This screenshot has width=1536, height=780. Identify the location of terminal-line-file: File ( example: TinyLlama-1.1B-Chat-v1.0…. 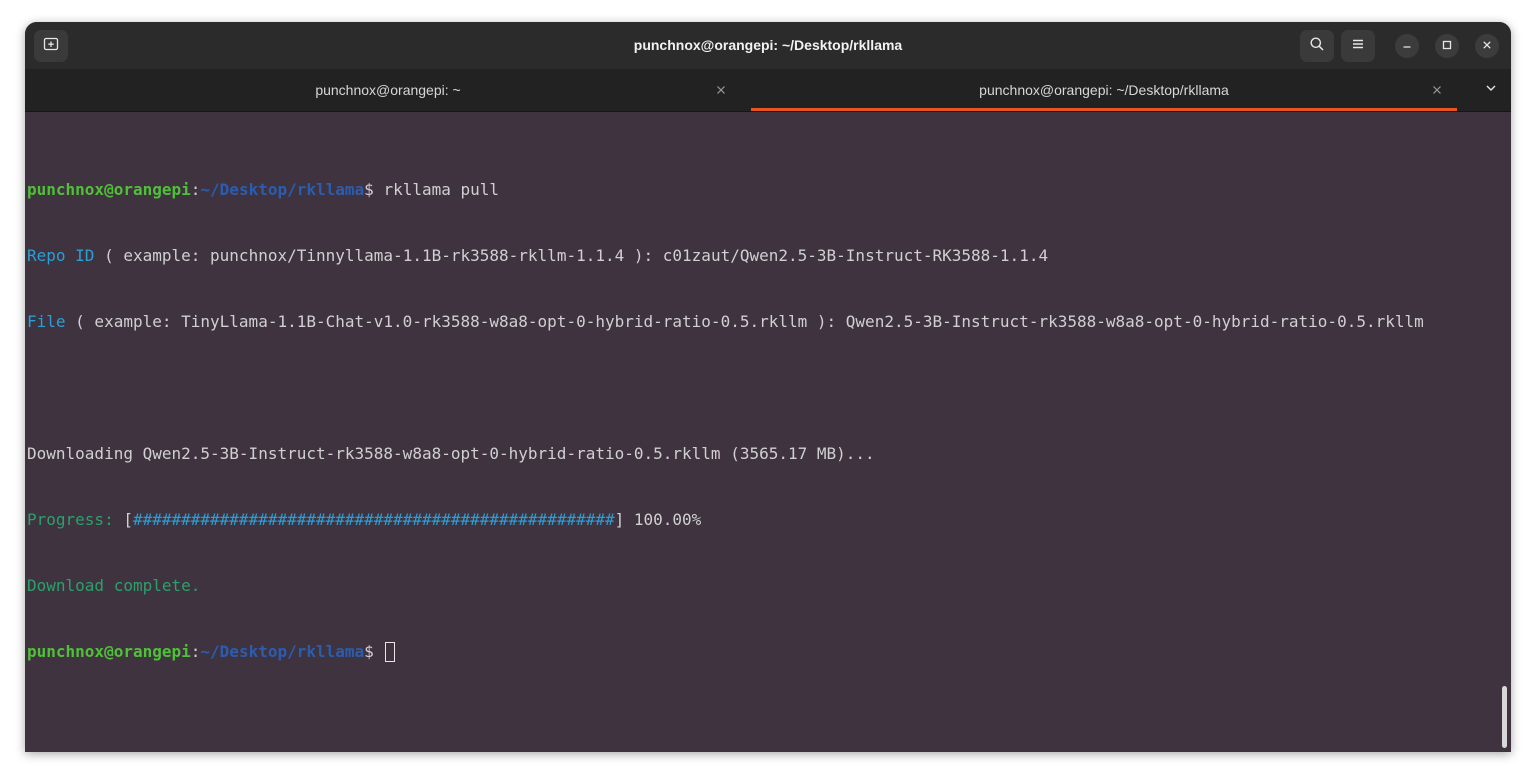
(725, 322).